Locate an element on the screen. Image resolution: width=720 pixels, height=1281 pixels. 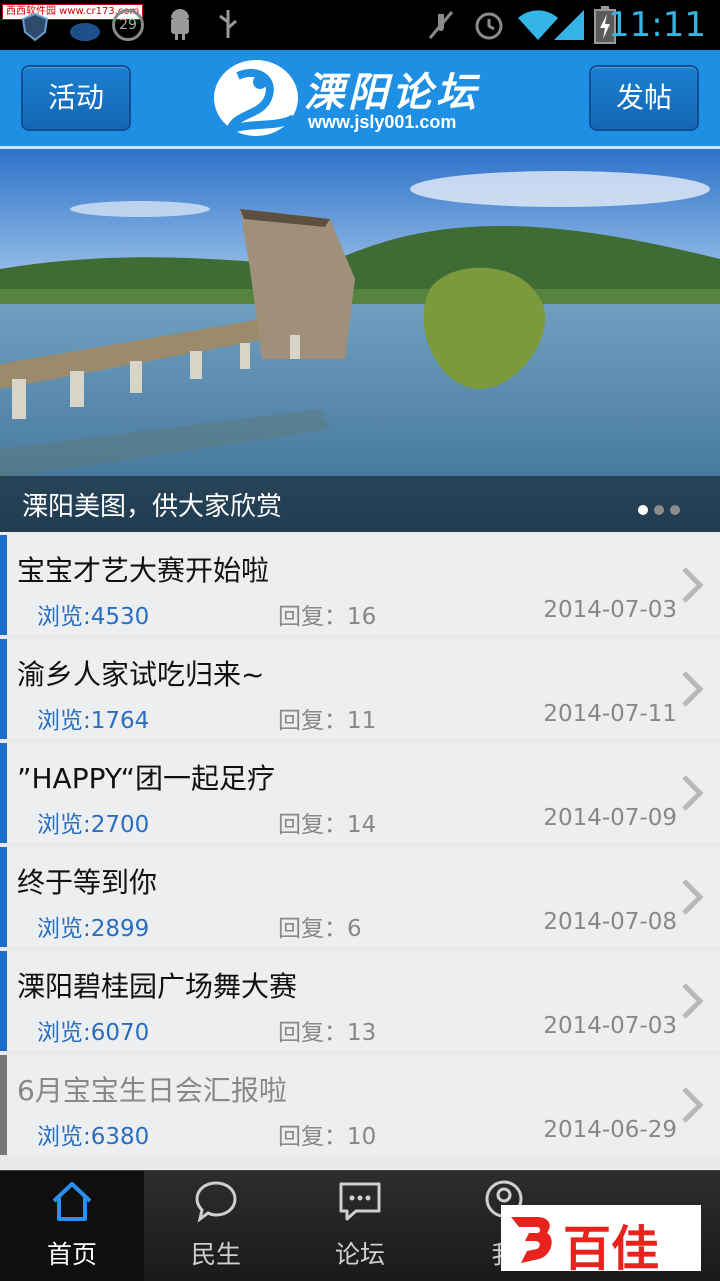
thread-title: 渝乡人家试吃归来~ is located at coordinates (141, 674).